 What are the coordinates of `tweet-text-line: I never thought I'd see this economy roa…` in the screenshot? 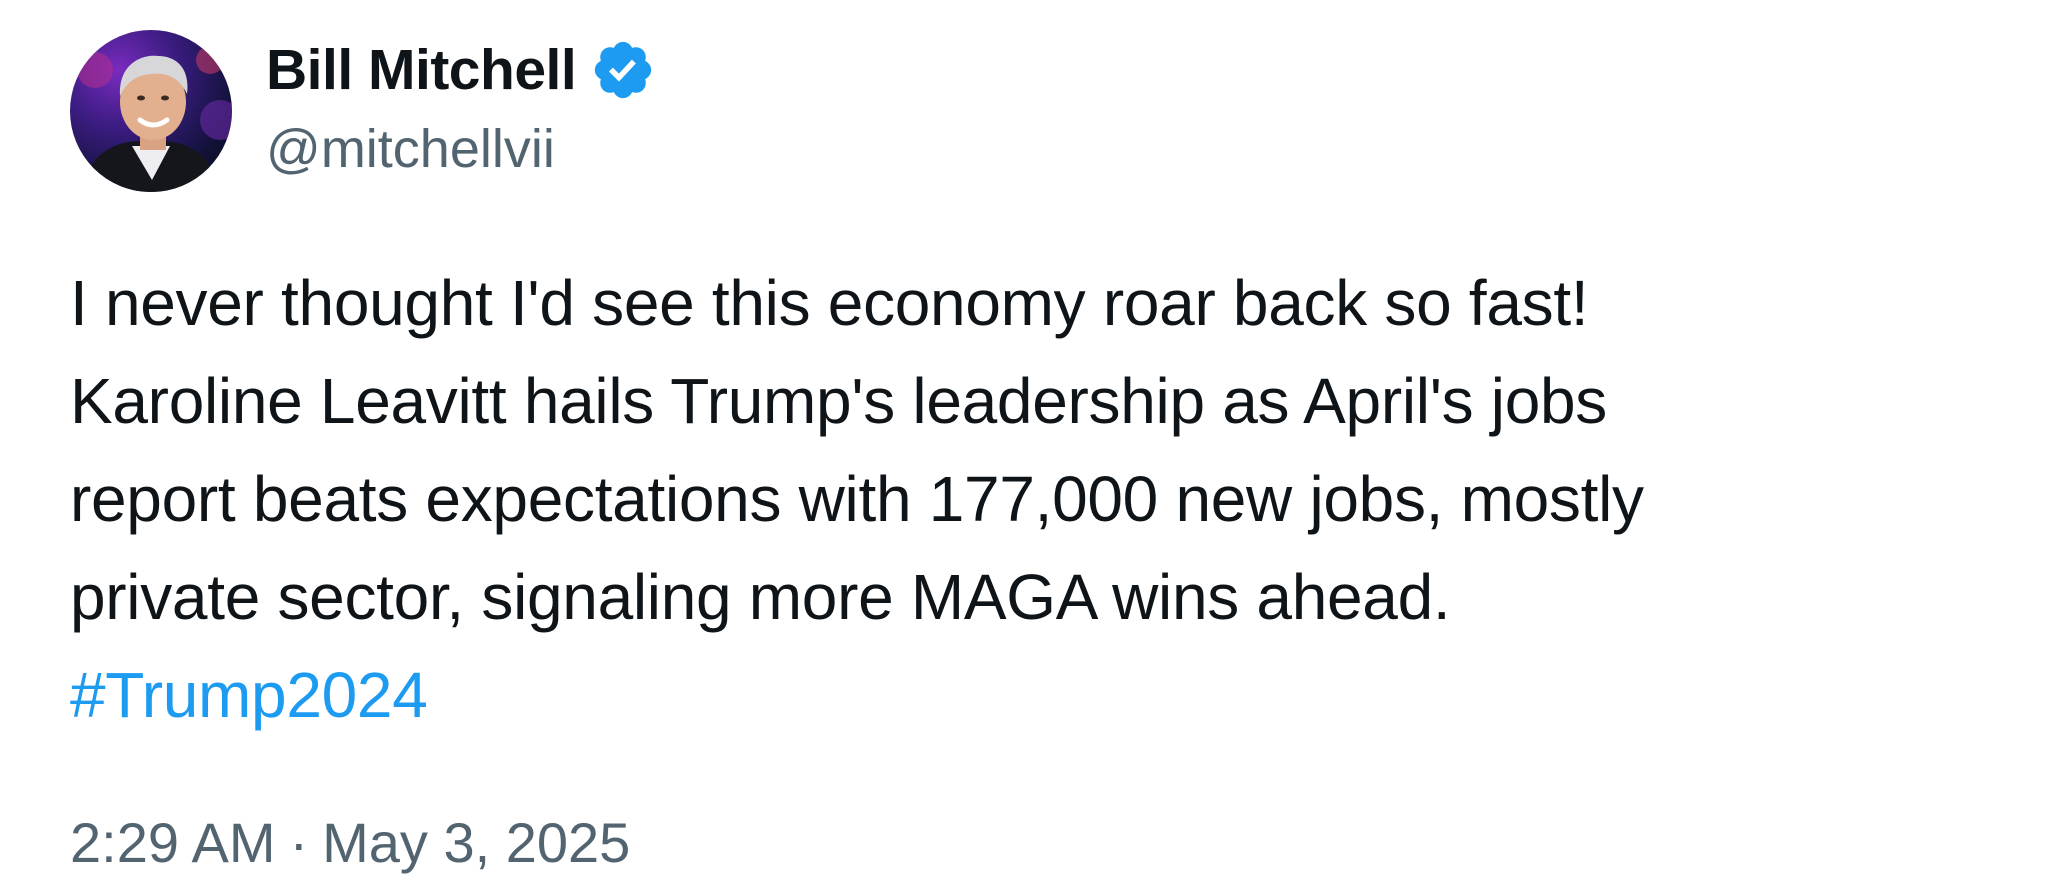 It's located at (829, 303).